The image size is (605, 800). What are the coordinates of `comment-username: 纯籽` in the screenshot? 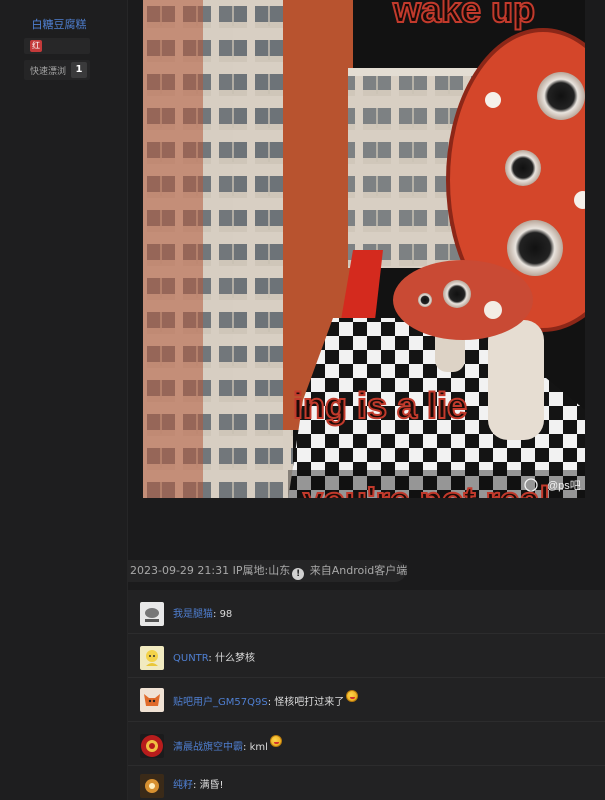 It's located at (183, 785).